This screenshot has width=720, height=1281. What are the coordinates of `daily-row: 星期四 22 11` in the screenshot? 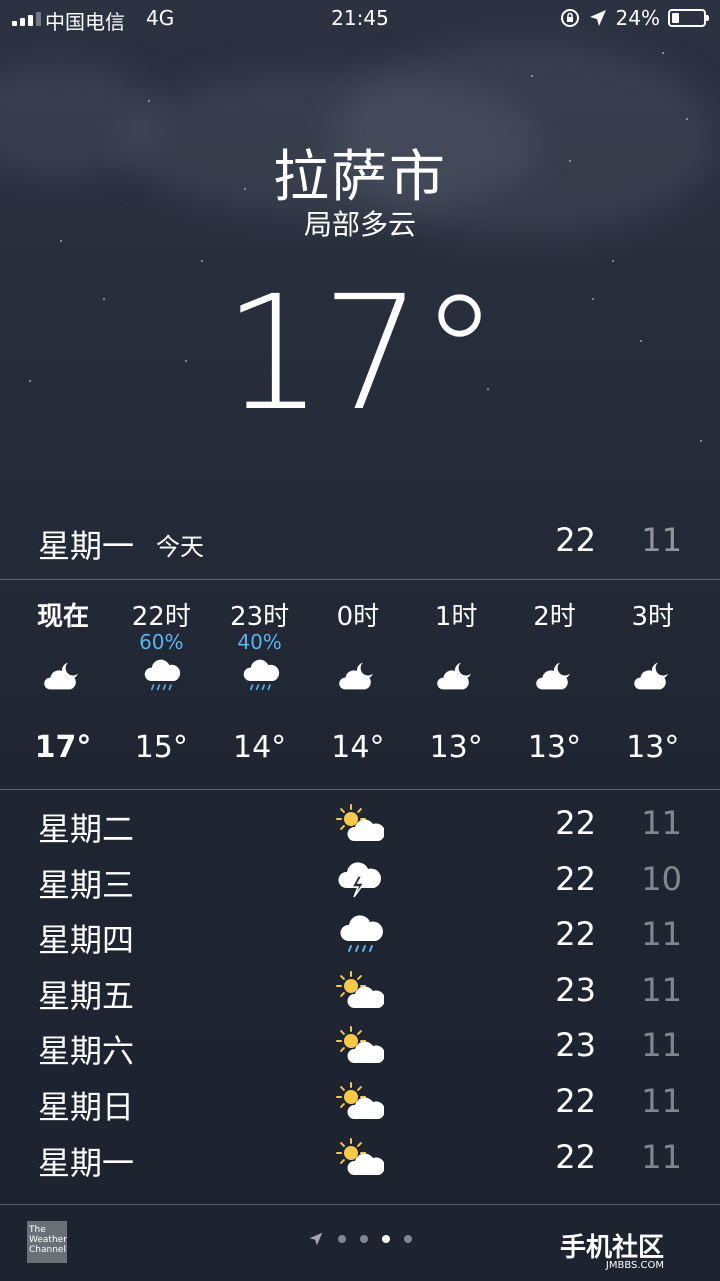 It's located at (360, 935).